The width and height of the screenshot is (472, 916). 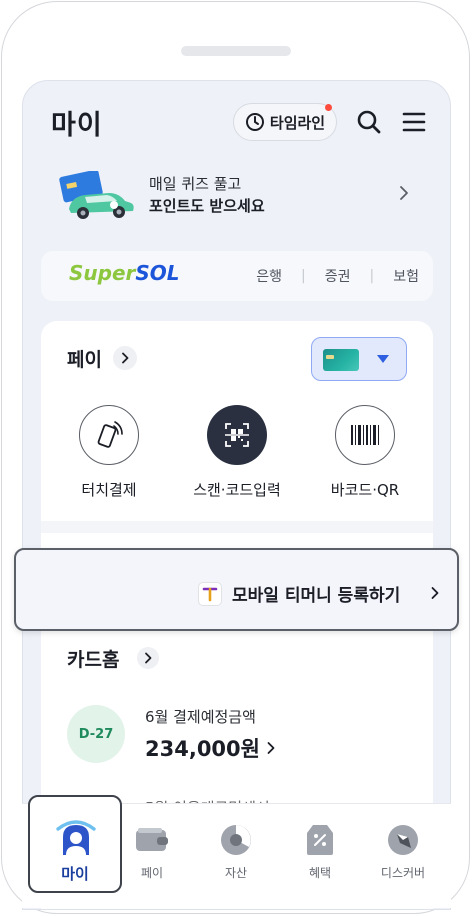 I want to click on pay-option-touch-label: 터치결제, so click(x=109, y=490).